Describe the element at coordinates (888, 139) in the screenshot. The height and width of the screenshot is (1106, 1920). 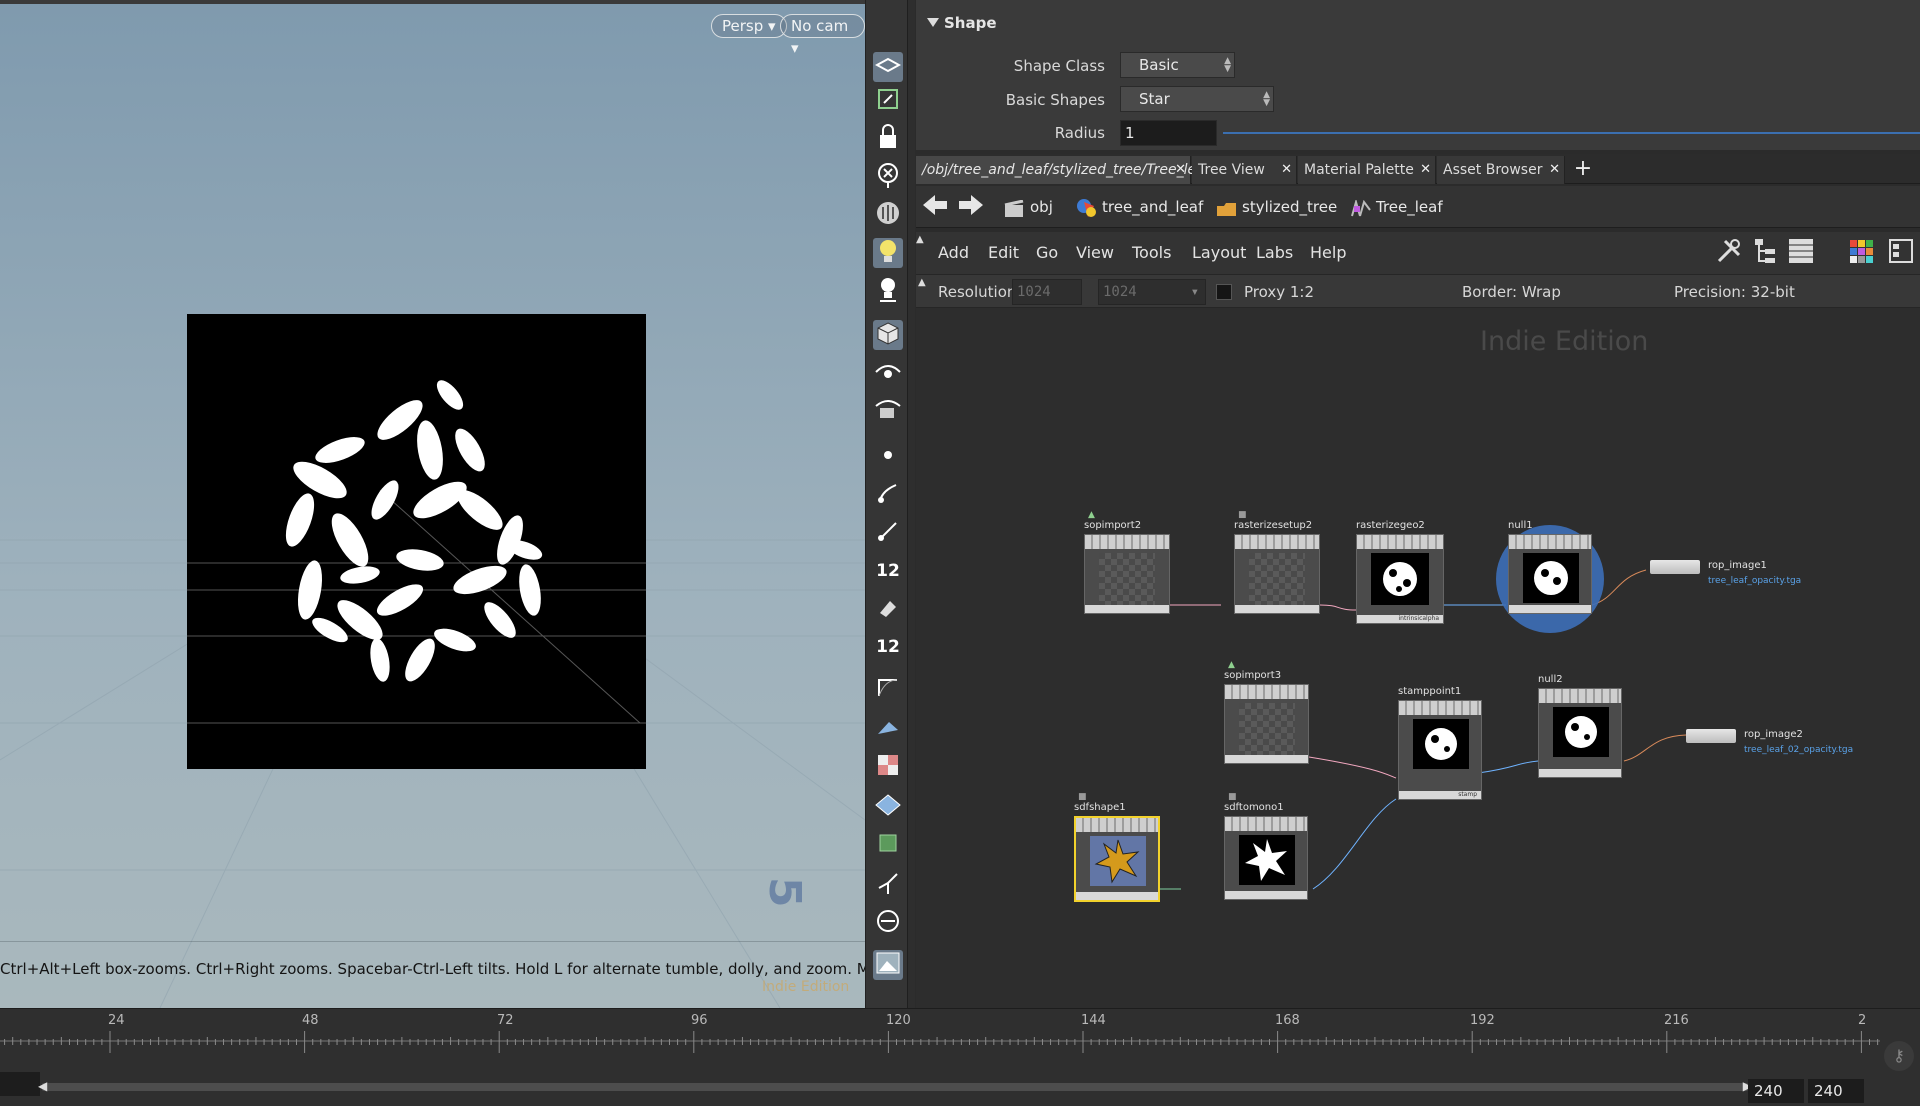
I see `lock-camera-tool` at that location.